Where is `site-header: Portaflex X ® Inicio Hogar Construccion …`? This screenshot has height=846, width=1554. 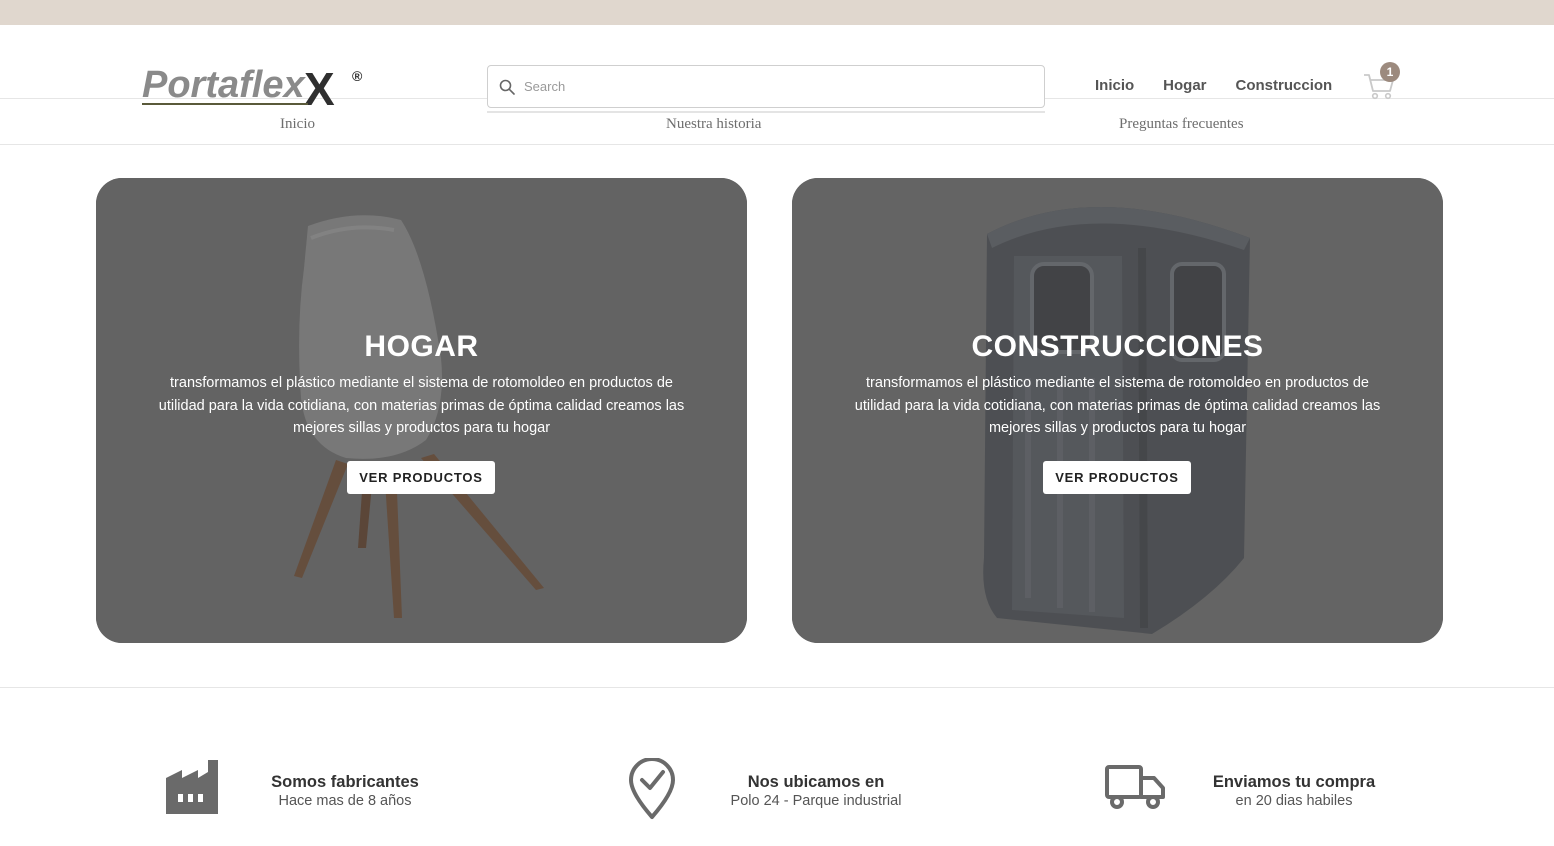
site-header: Portaflex X ® Inicio Hogar Construccion … is located at coordinates (777, 70).